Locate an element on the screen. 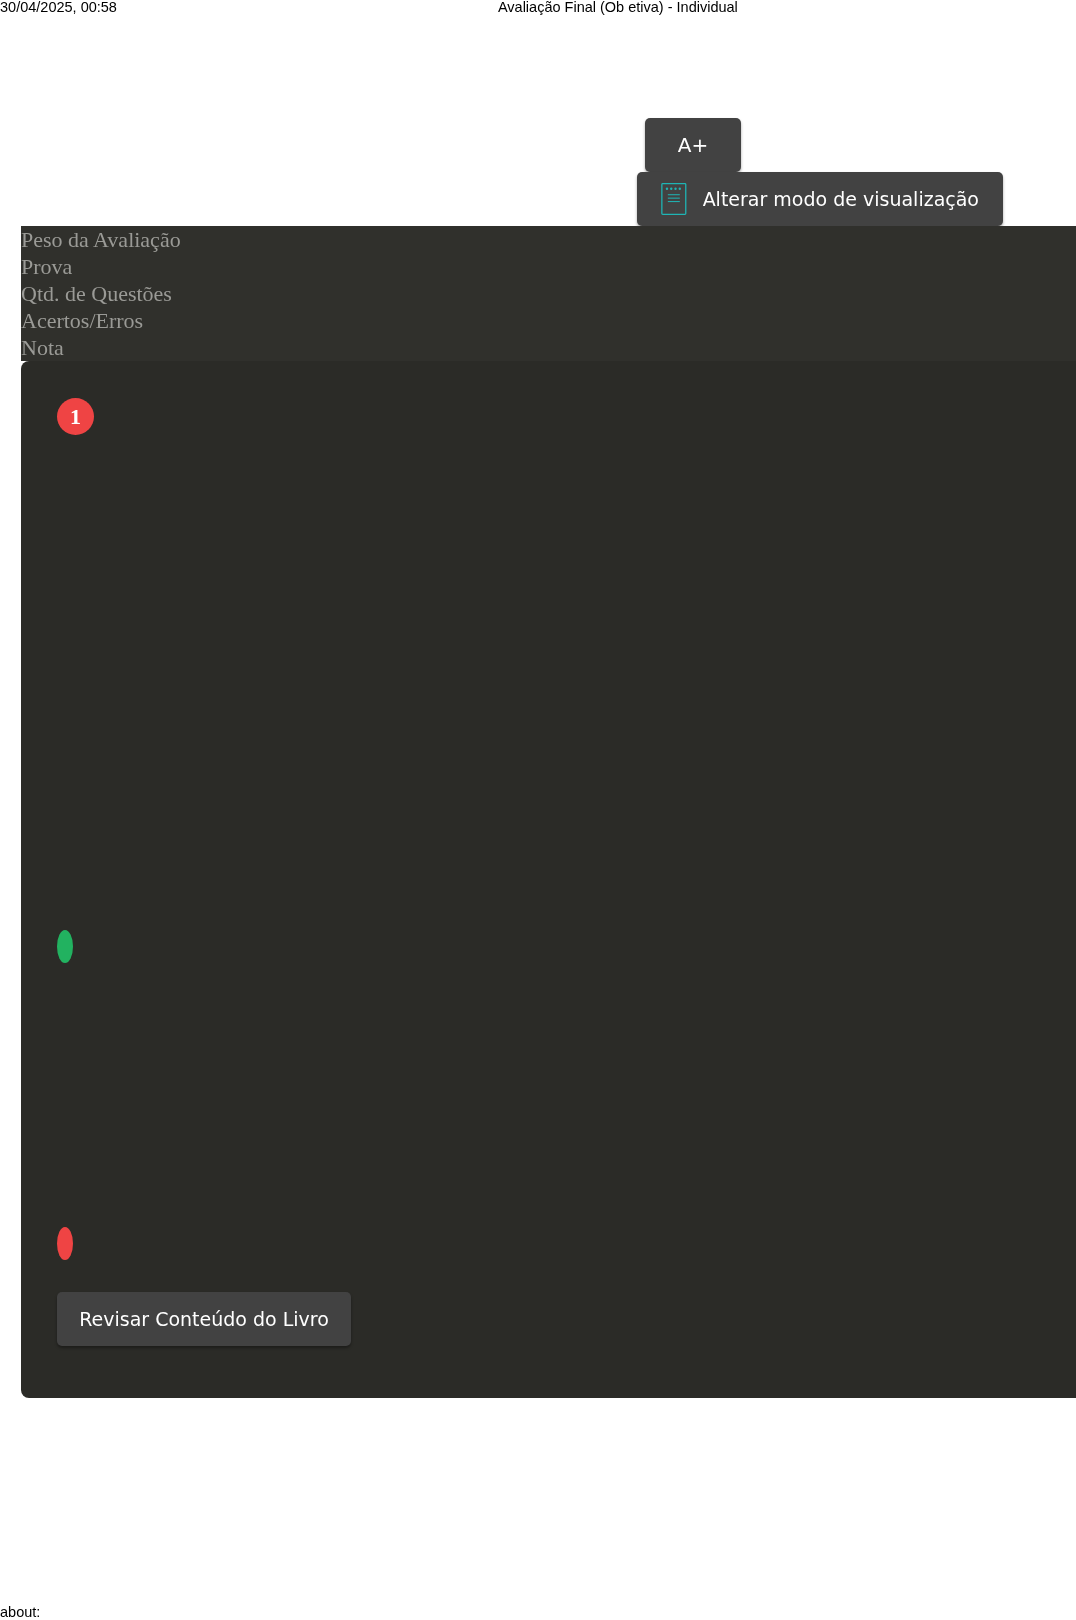 The image size is (1076, 1620). info-label: Acertos/Erros is located at coordinates (83, 320).